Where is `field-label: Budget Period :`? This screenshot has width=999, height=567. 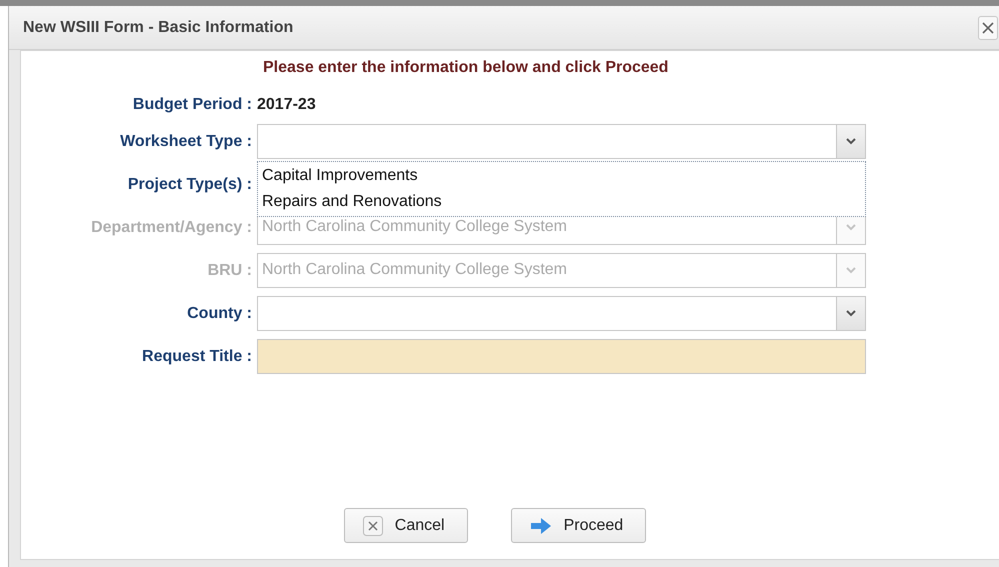
field-label: Budget Period : is located at coordinates (192, 105).